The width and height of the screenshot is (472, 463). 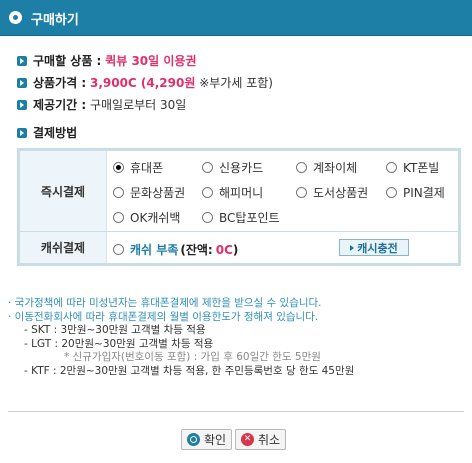 I want to click on note-skt: - SKT : 3만원~30만원 고객별 차등 적용, so click(x=115, y=330).